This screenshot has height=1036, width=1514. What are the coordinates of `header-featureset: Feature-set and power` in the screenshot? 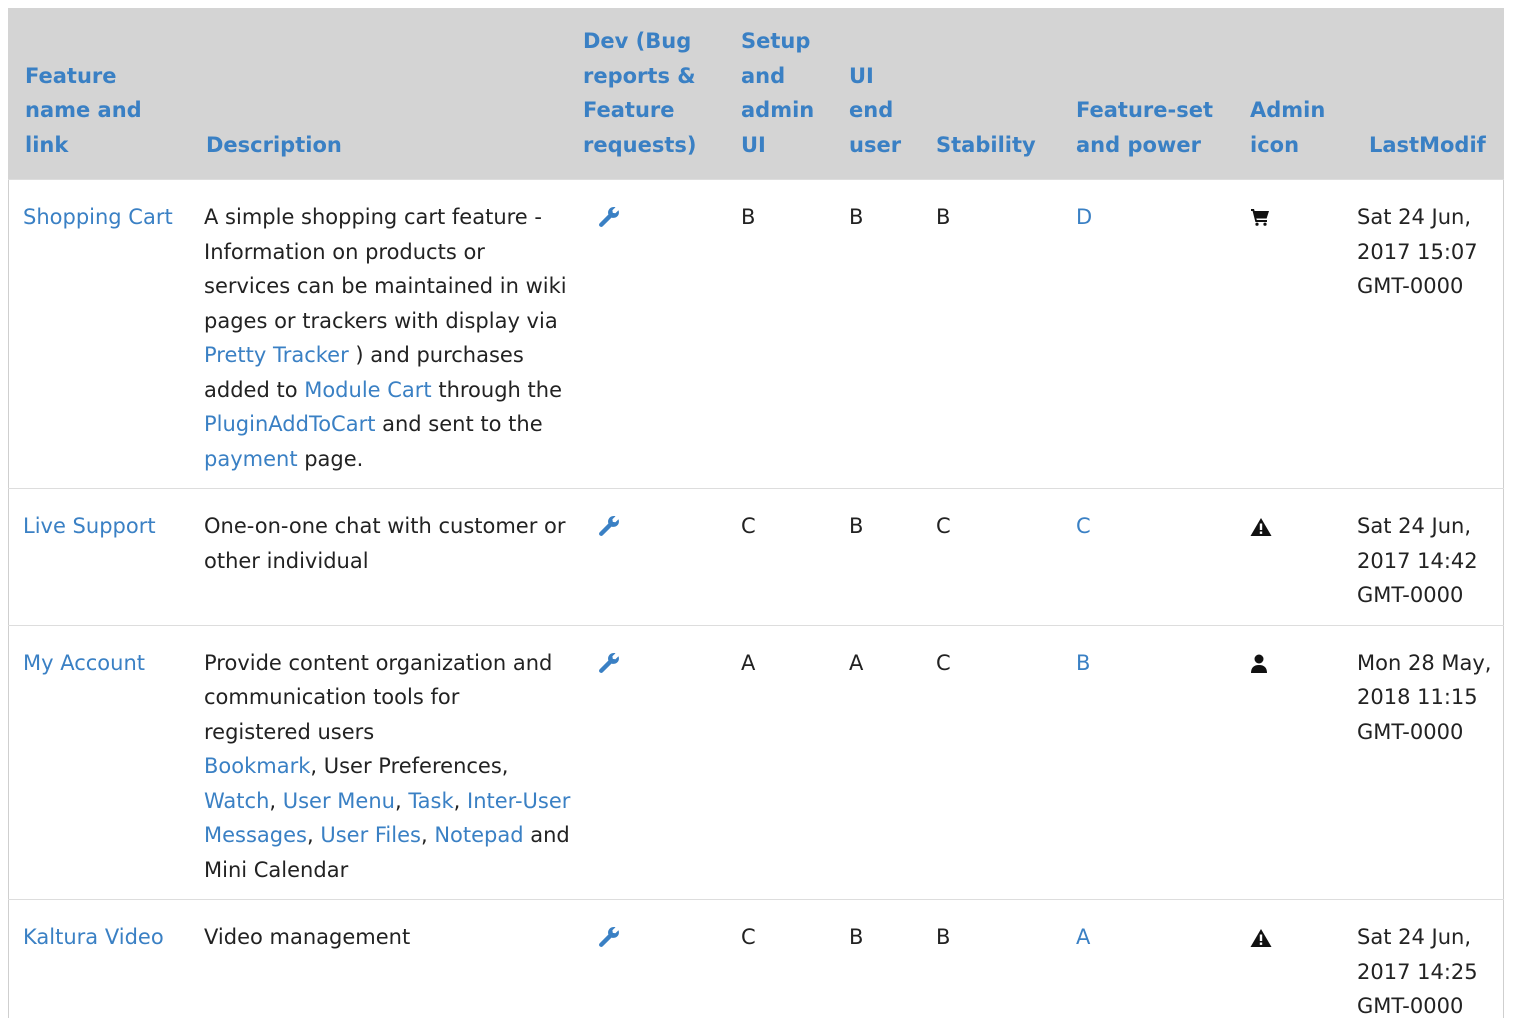 It's located at (1151, 94).